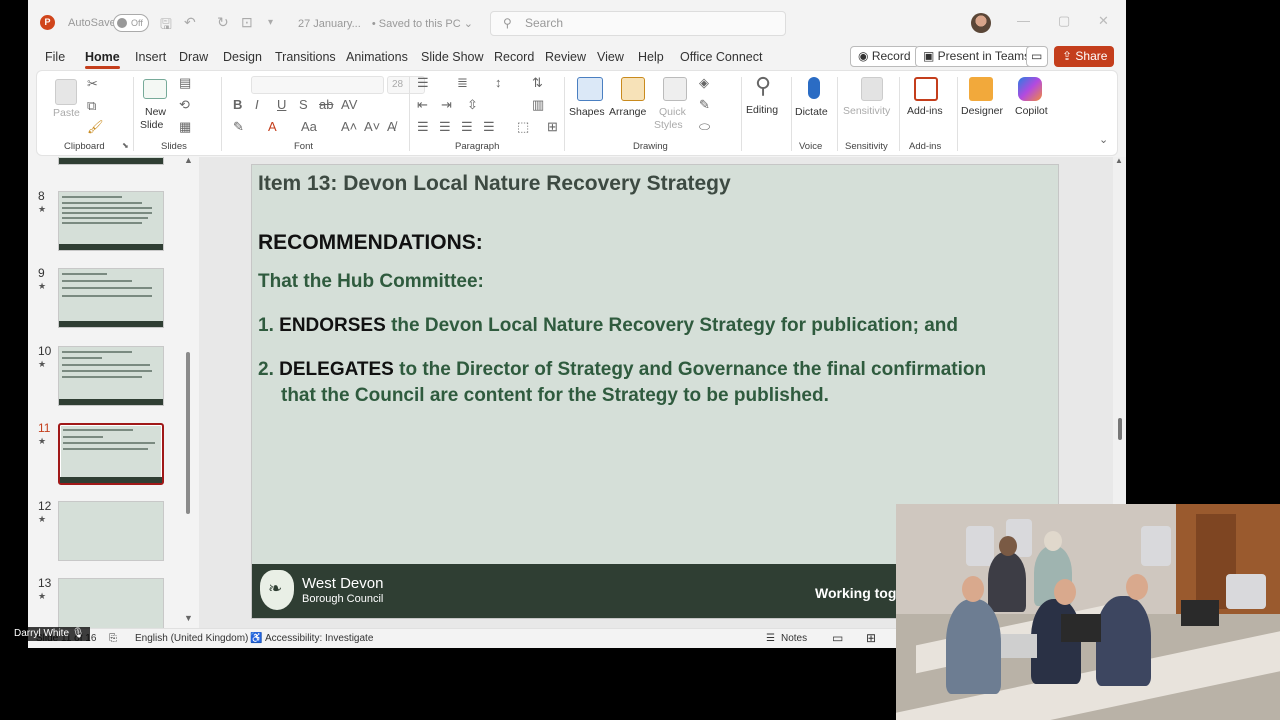 This screenshot has width=1280, height=720. I want to click on share-button: ⇪ Share ▾, so click(1084, 65).